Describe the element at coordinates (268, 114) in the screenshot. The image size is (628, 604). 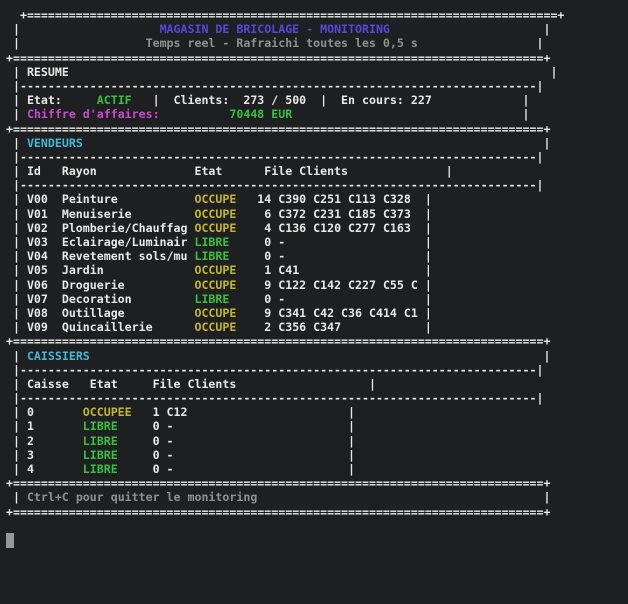
I see `resume-ca-line: | Chiffre d'affaires: 70448 EUR |` at that location.